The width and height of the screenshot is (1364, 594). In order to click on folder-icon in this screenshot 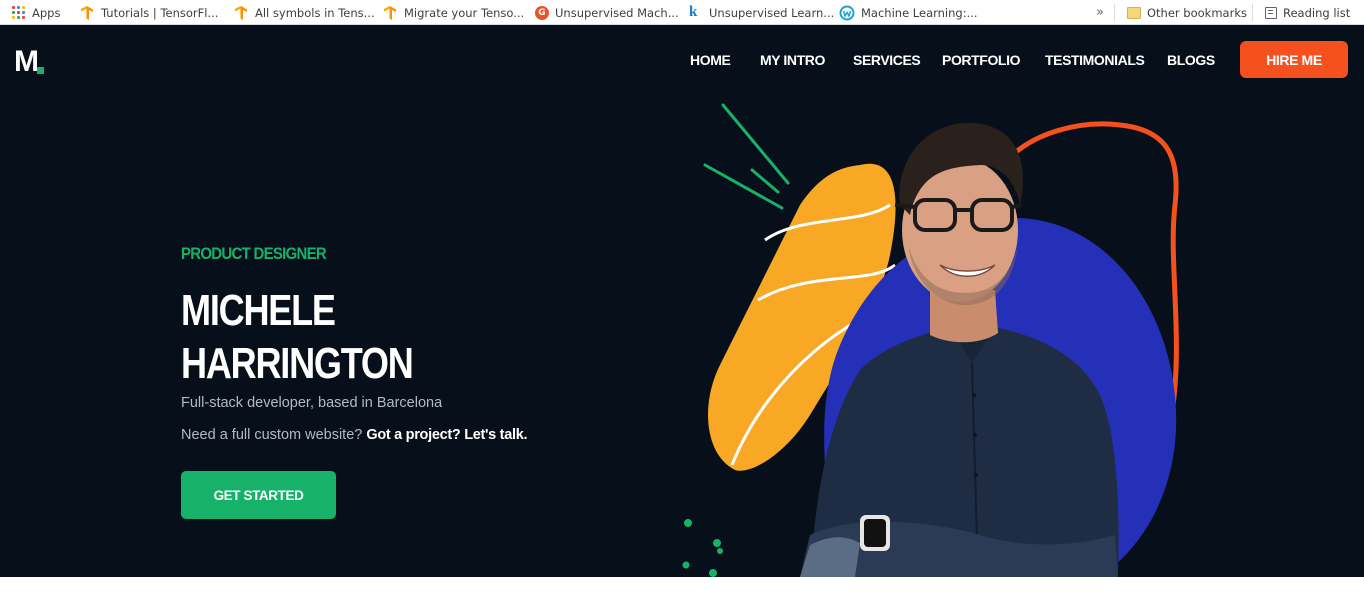, I will do `click(1134, 12)`.